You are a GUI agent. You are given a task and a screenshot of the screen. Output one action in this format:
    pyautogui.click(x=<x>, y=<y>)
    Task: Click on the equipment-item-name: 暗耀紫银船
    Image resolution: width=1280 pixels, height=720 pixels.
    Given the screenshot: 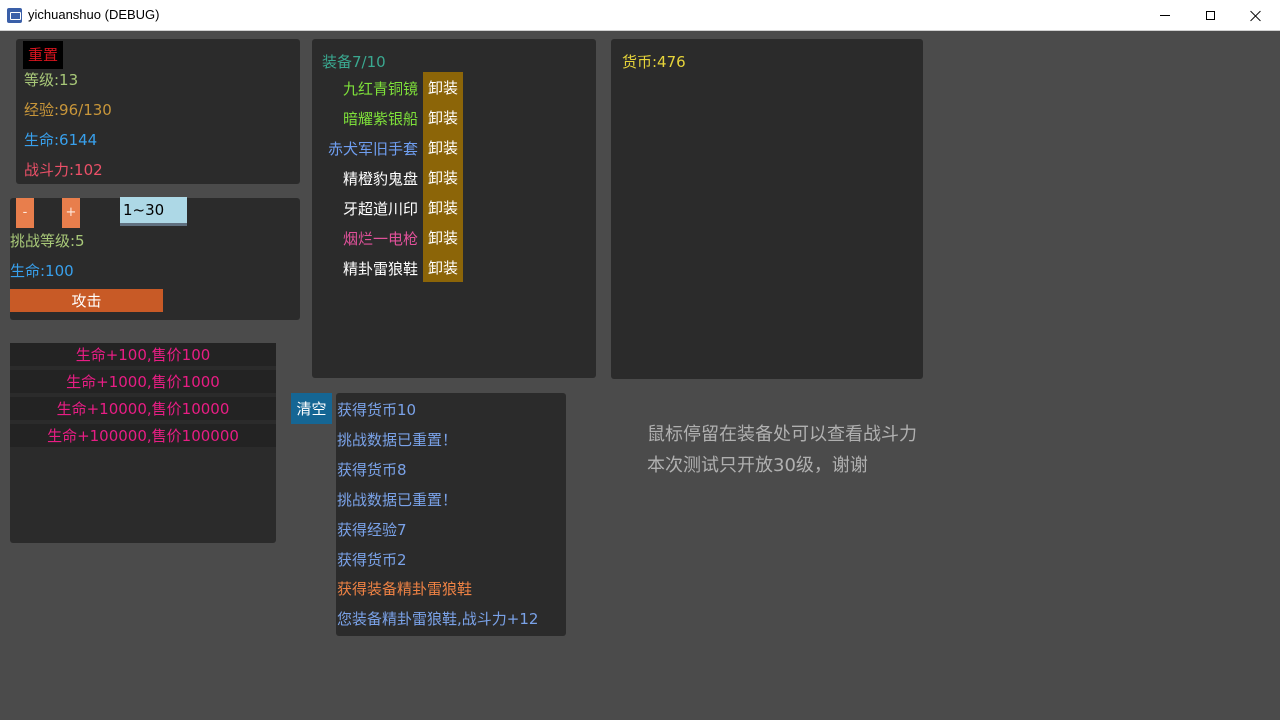 What is the action you would take?
    pyautogui.click(x=370, y=118)
    